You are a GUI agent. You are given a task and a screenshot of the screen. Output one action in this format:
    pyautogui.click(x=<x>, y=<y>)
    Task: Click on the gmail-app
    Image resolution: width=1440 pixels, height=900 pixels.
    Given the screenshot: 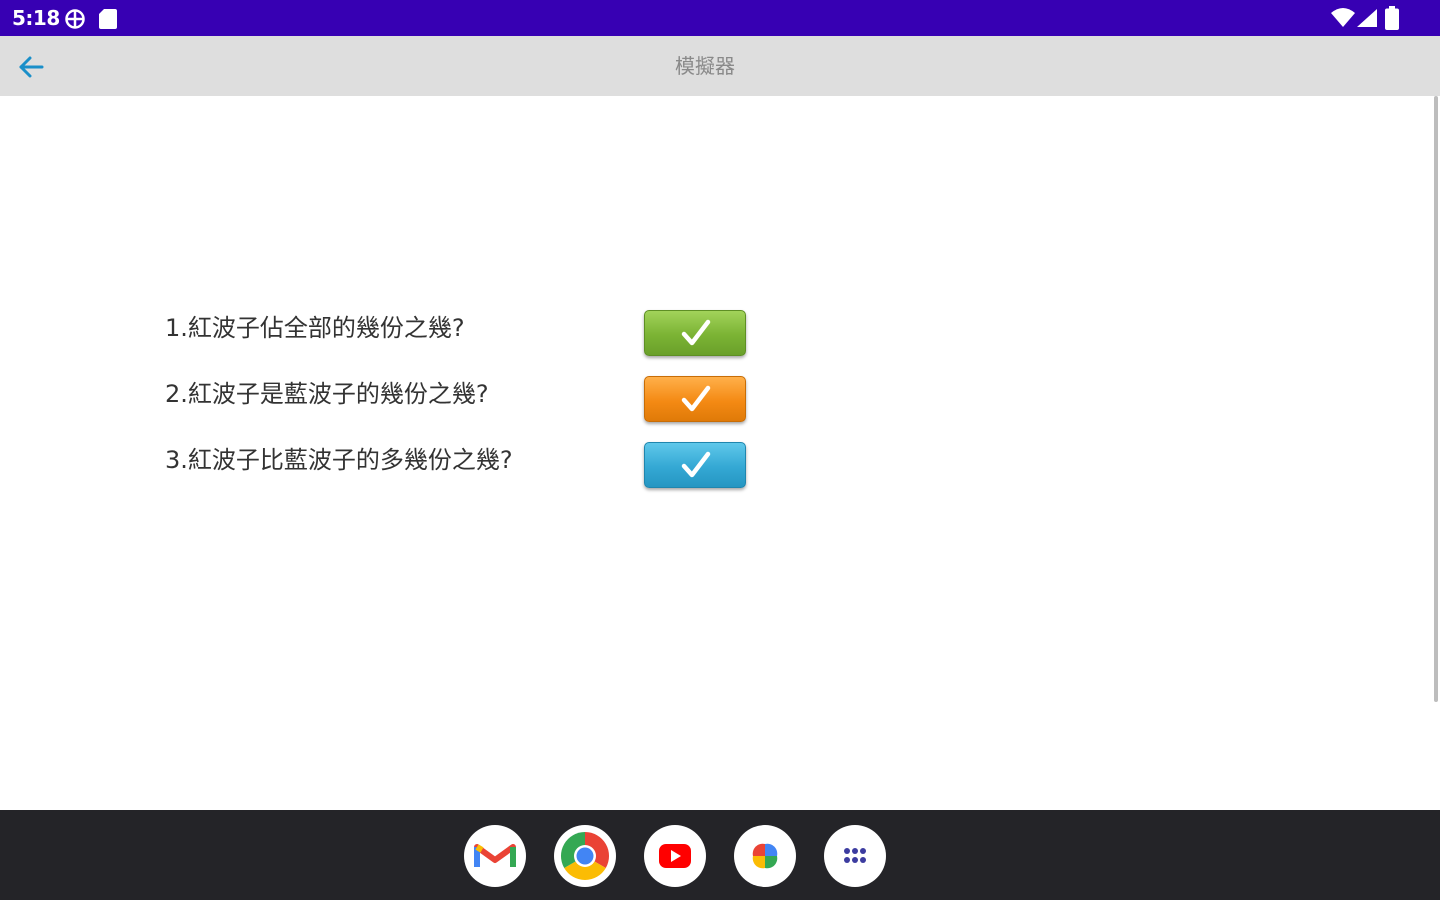 What is the action you would take?
    pyautogui.click(x=495, y=856)
    